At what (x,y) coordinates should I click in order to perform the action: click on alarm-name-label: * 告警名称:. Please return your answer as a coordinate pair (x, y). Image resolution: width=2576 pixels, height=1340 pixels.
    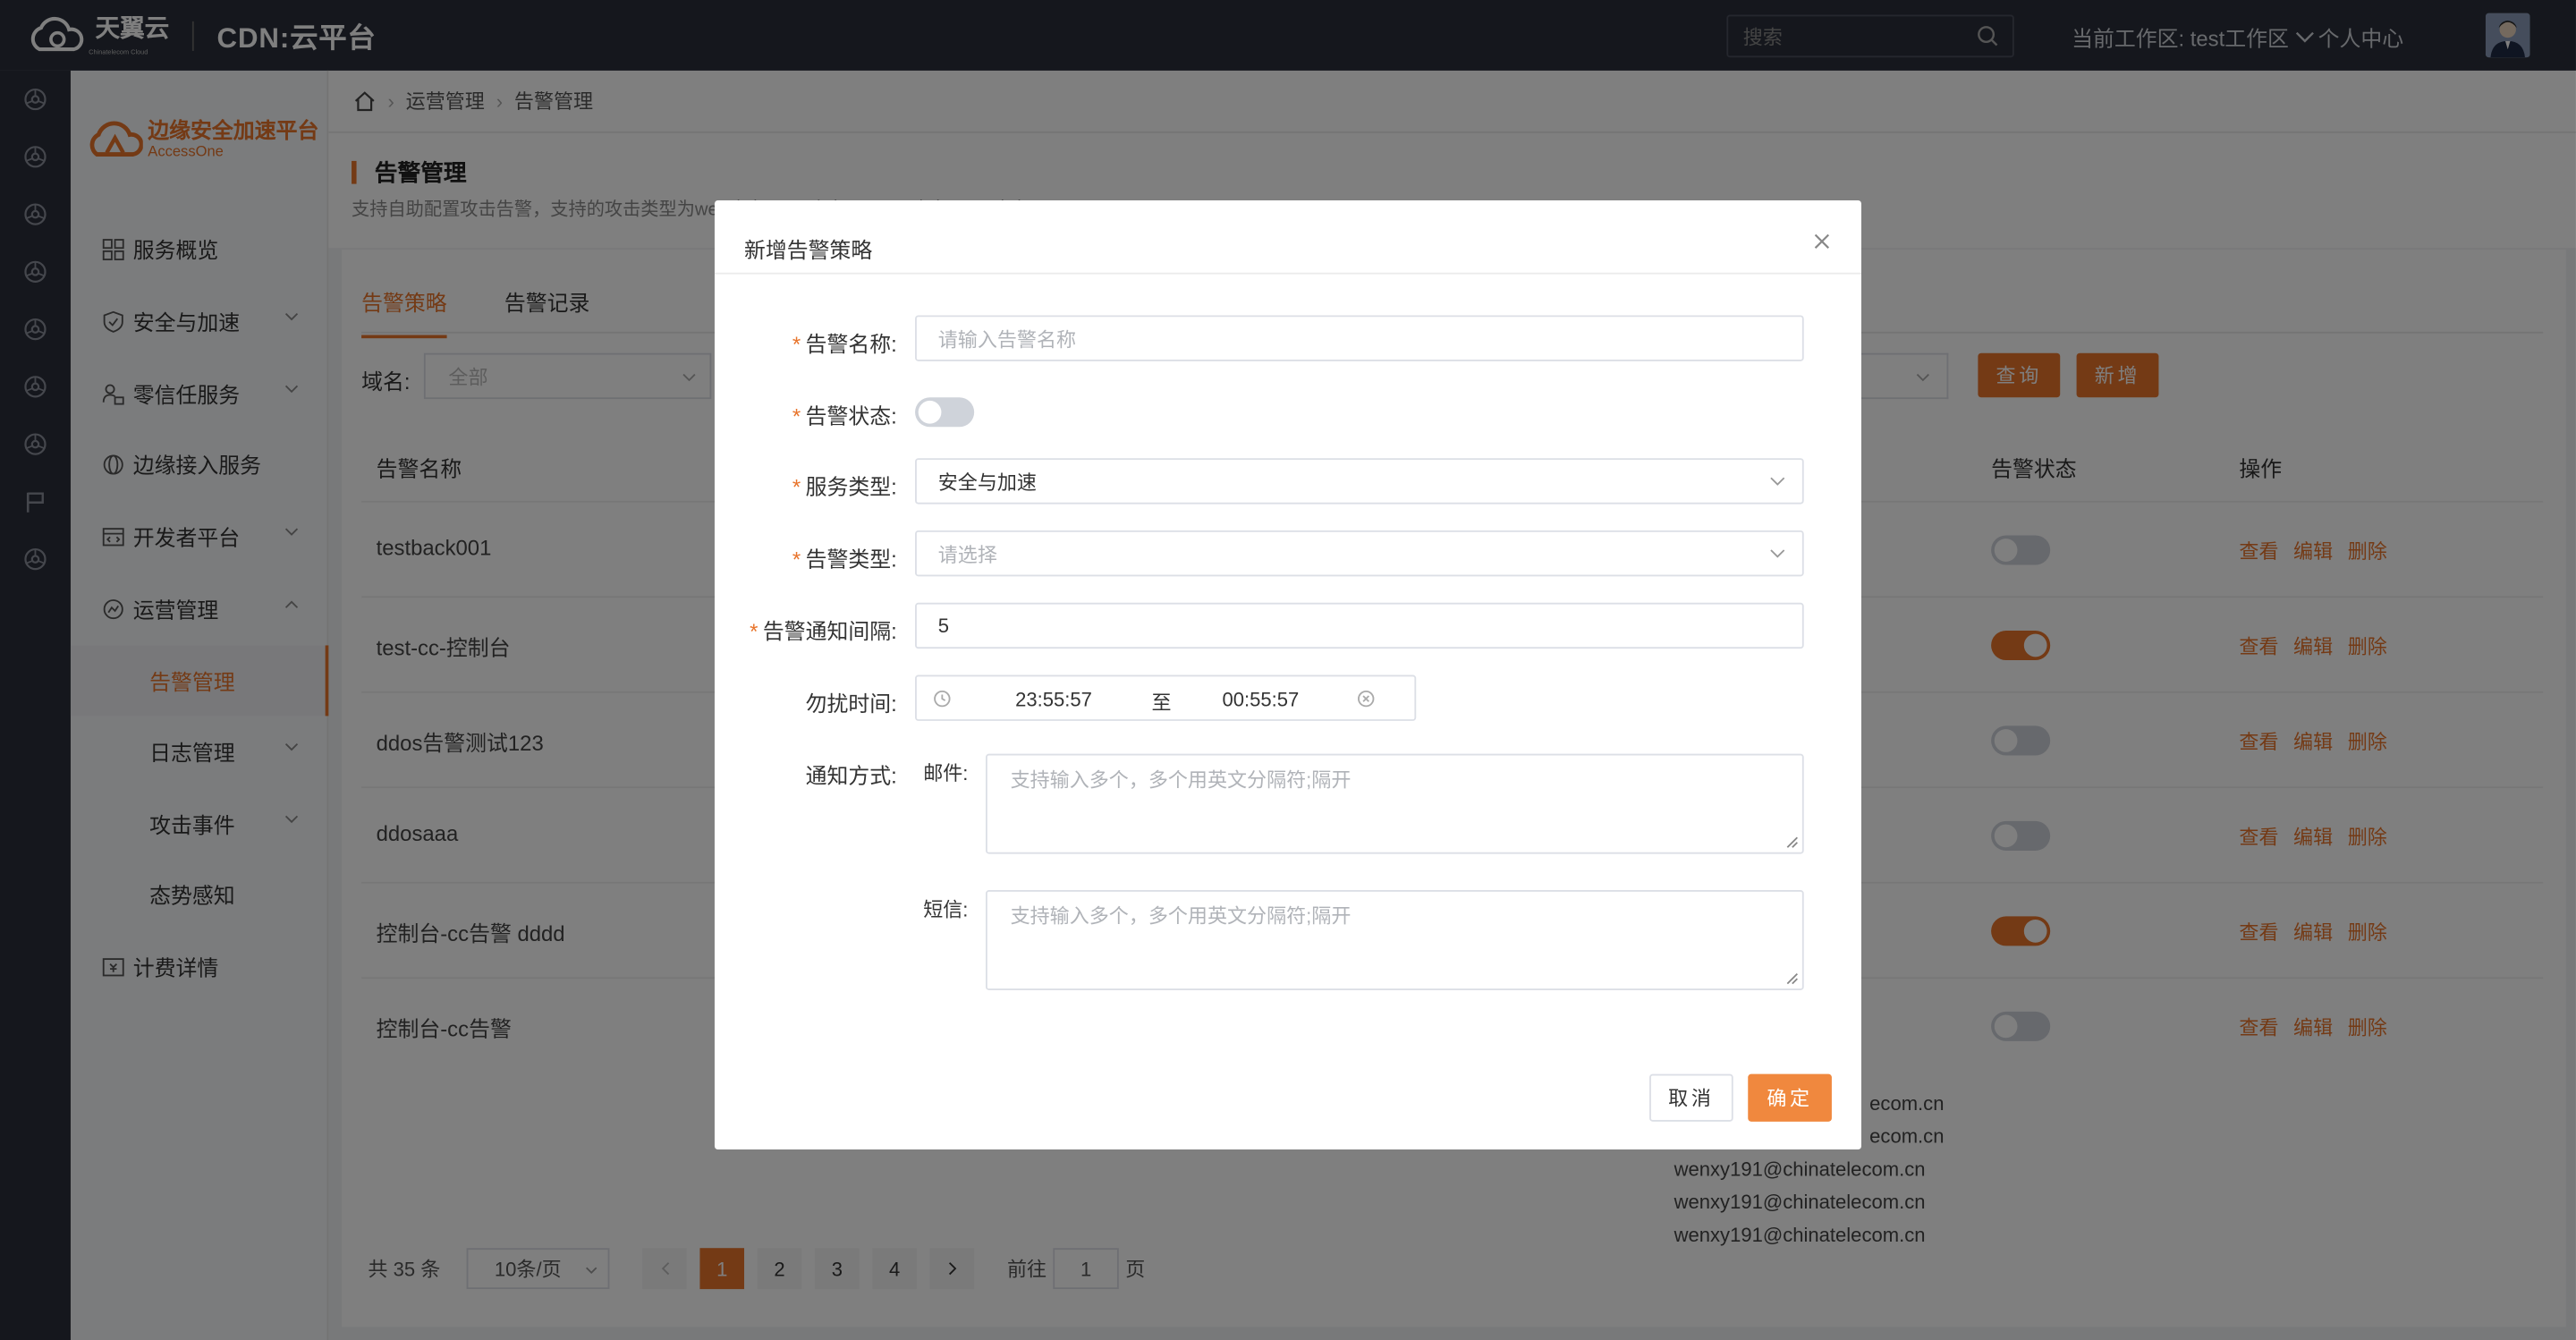
    Looking at the image, I should click on (844, 344).